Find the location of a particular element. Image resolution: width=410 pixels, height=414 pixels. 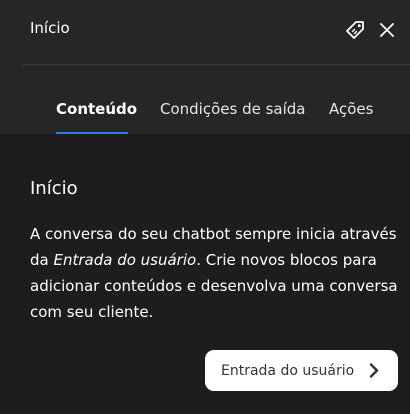

close-icon is located at coordinates (387, 32).